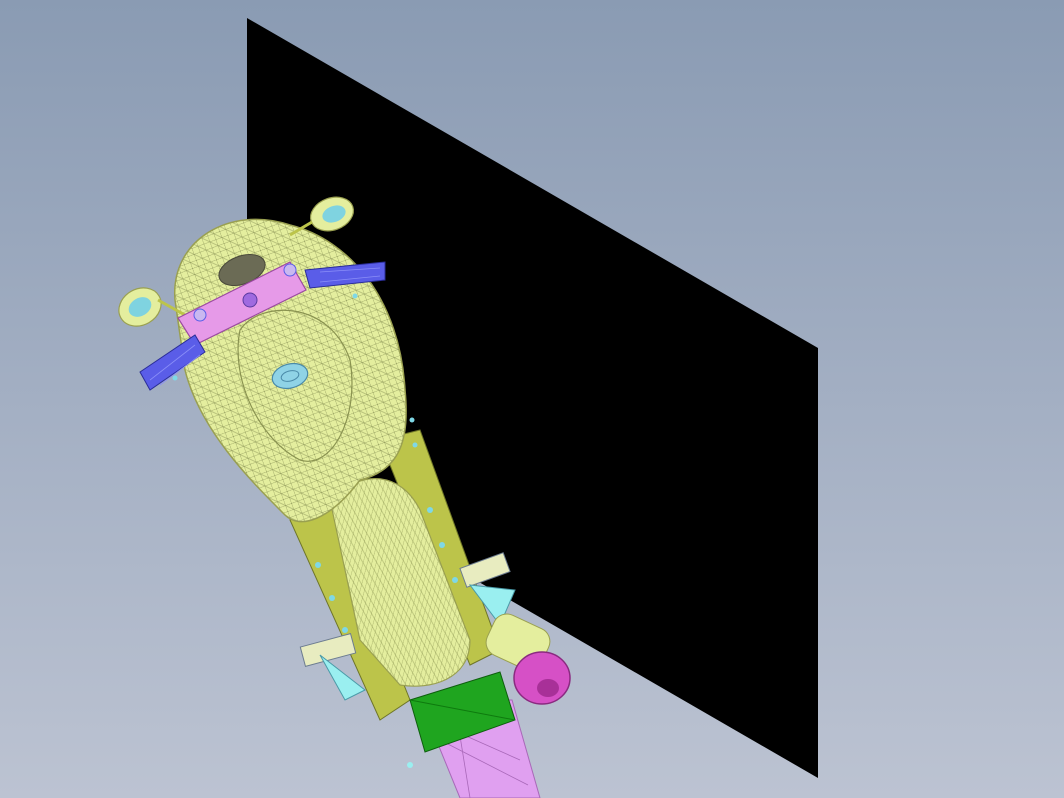  What do you see at coordinates (149, 306) in the screenshot?
I see `left-mirror` at bounding box center [149, 306].